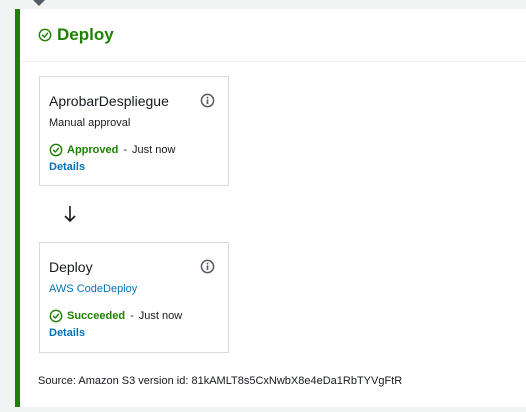 The image size is (526, 412). I want to click on action-status: Succeeded, so click(96, 316).